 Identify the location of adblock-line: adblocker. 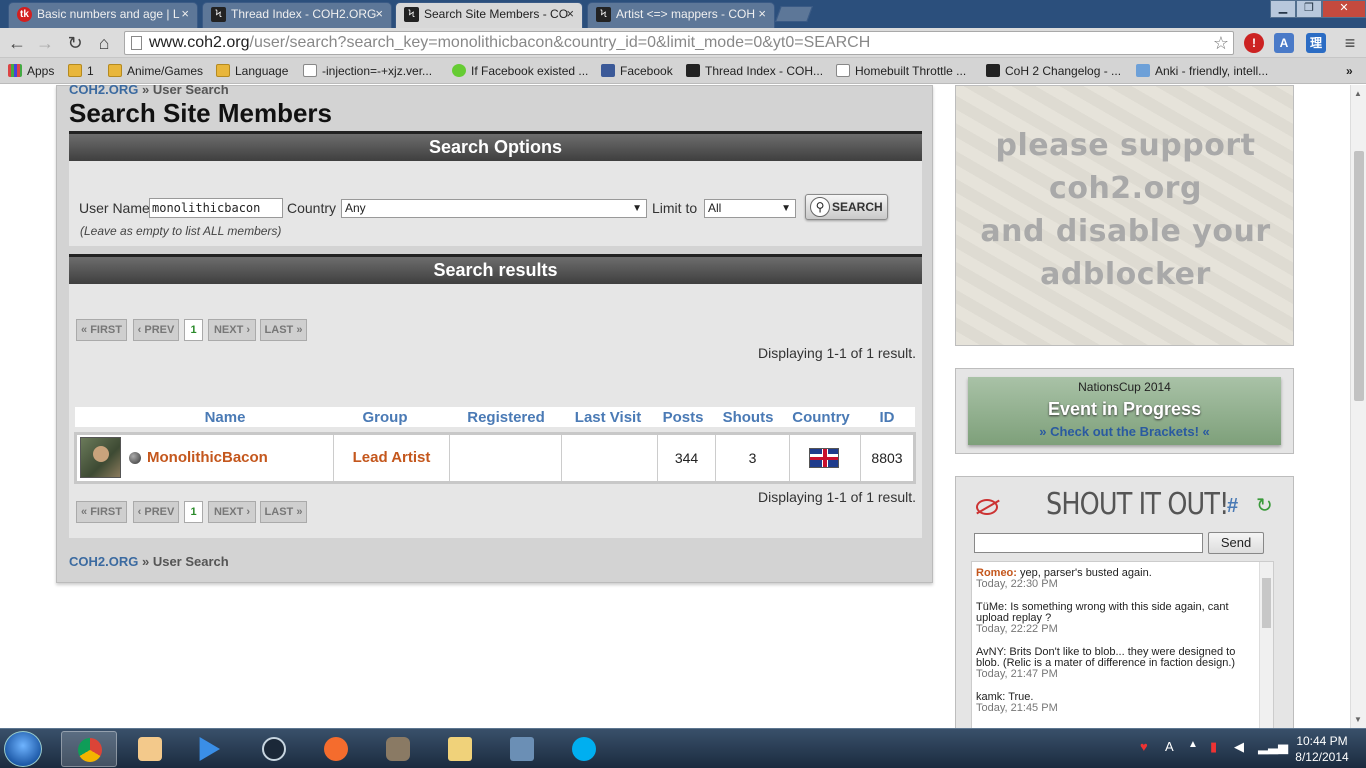
(1125, 274).